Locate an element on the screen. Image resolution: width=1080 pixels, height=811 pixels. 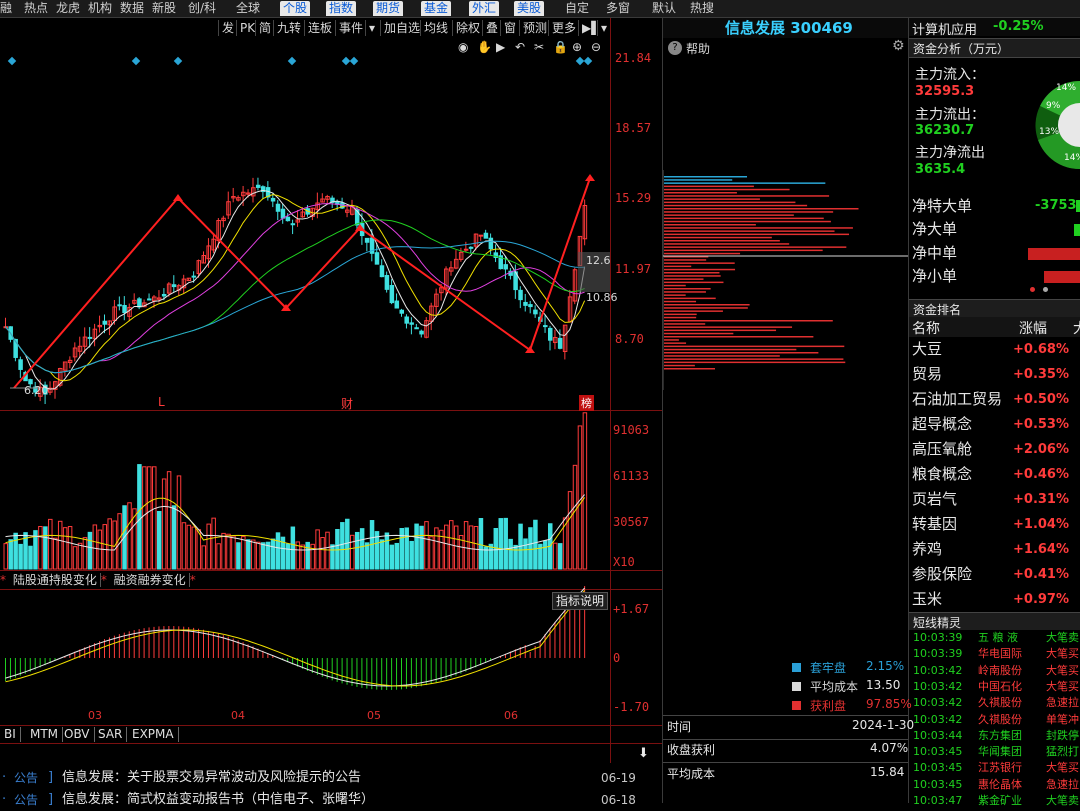
short-line-stock: 久祺股份 is located at coordinates (1000, 720).